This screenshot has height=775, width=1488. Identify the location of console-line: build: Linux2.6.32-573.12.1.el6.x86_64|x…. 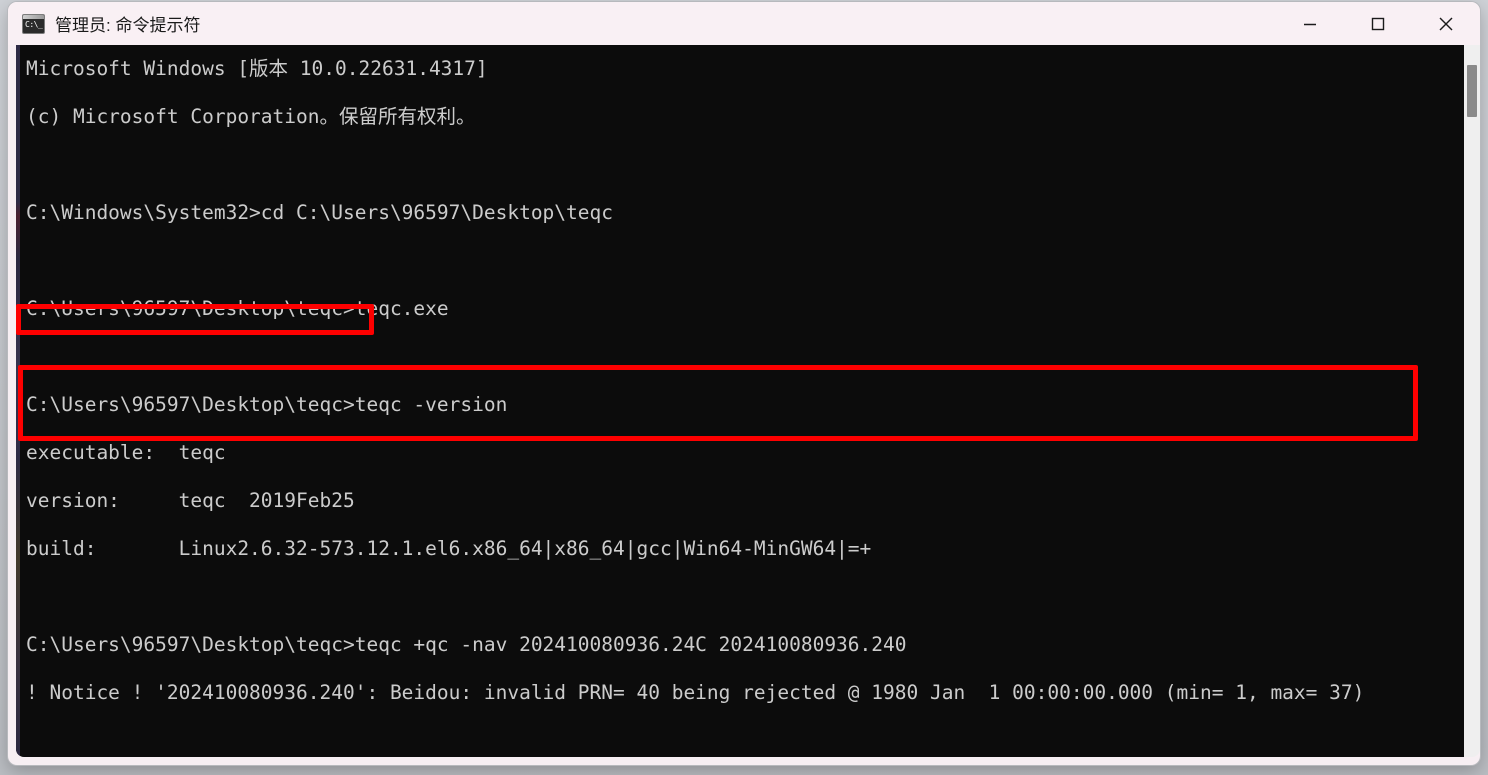
(449, 548).